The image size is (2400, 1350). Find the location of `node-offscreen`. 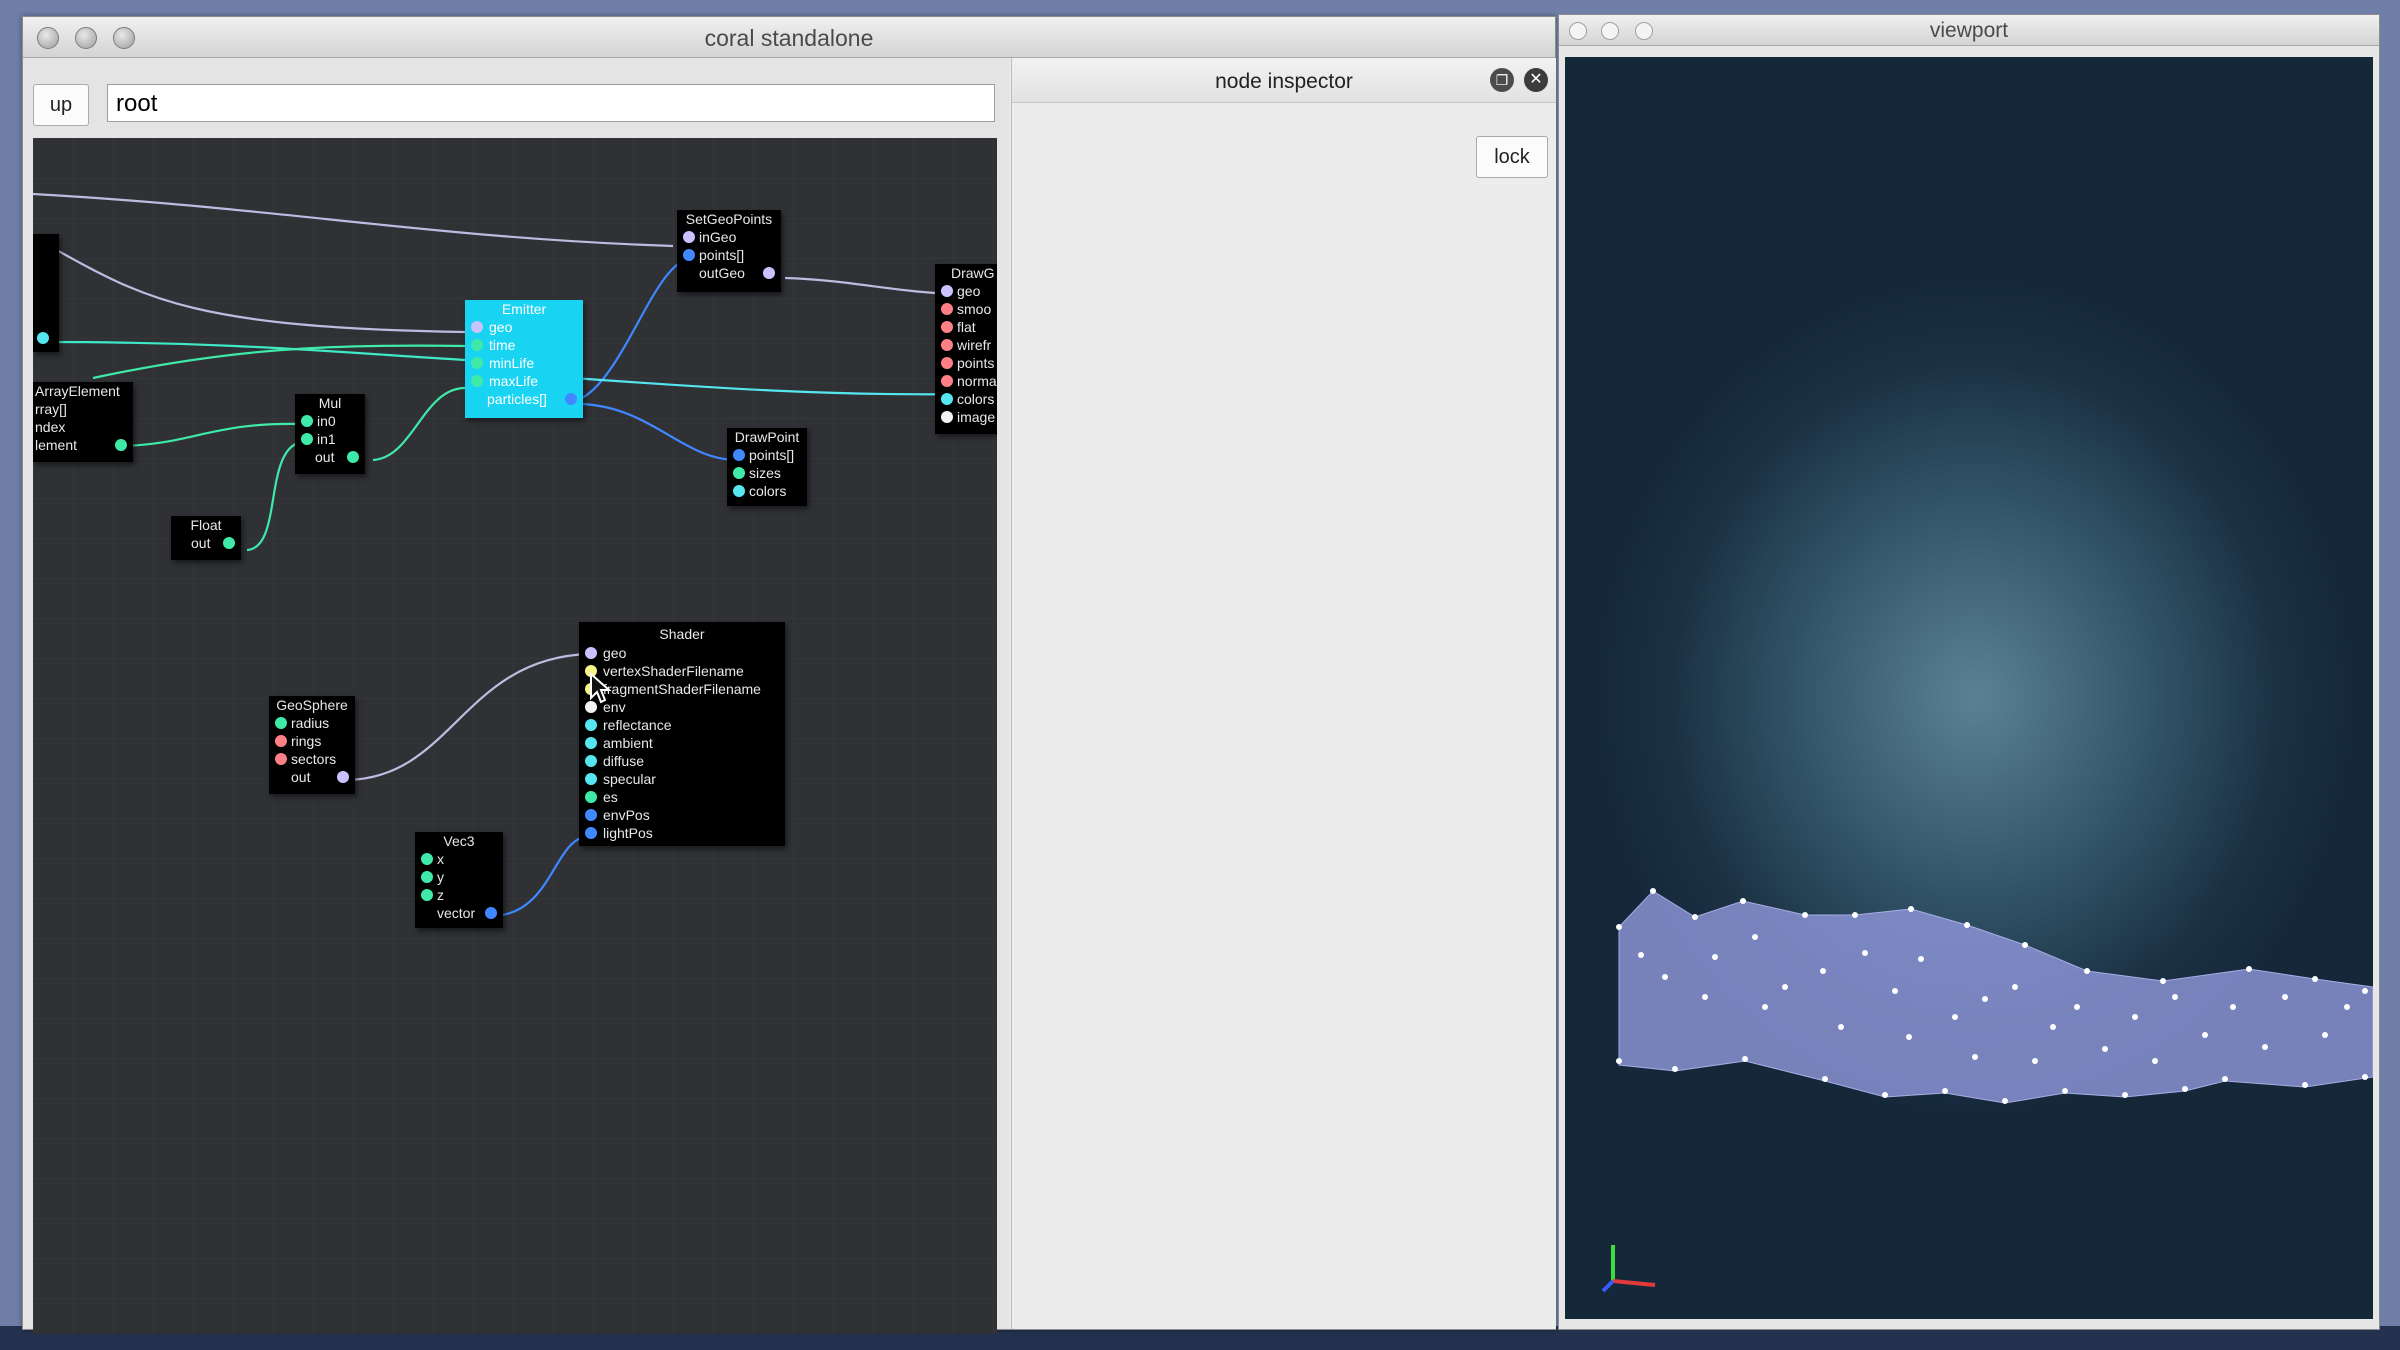

node-offscreen is located at coordinates (46, 293).